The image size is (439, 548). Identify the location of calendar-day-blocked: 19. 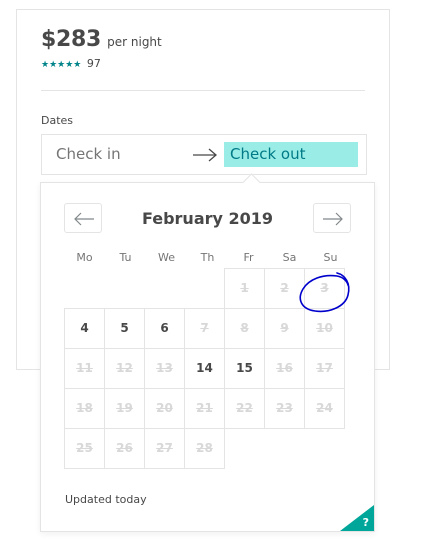
(124, 408).